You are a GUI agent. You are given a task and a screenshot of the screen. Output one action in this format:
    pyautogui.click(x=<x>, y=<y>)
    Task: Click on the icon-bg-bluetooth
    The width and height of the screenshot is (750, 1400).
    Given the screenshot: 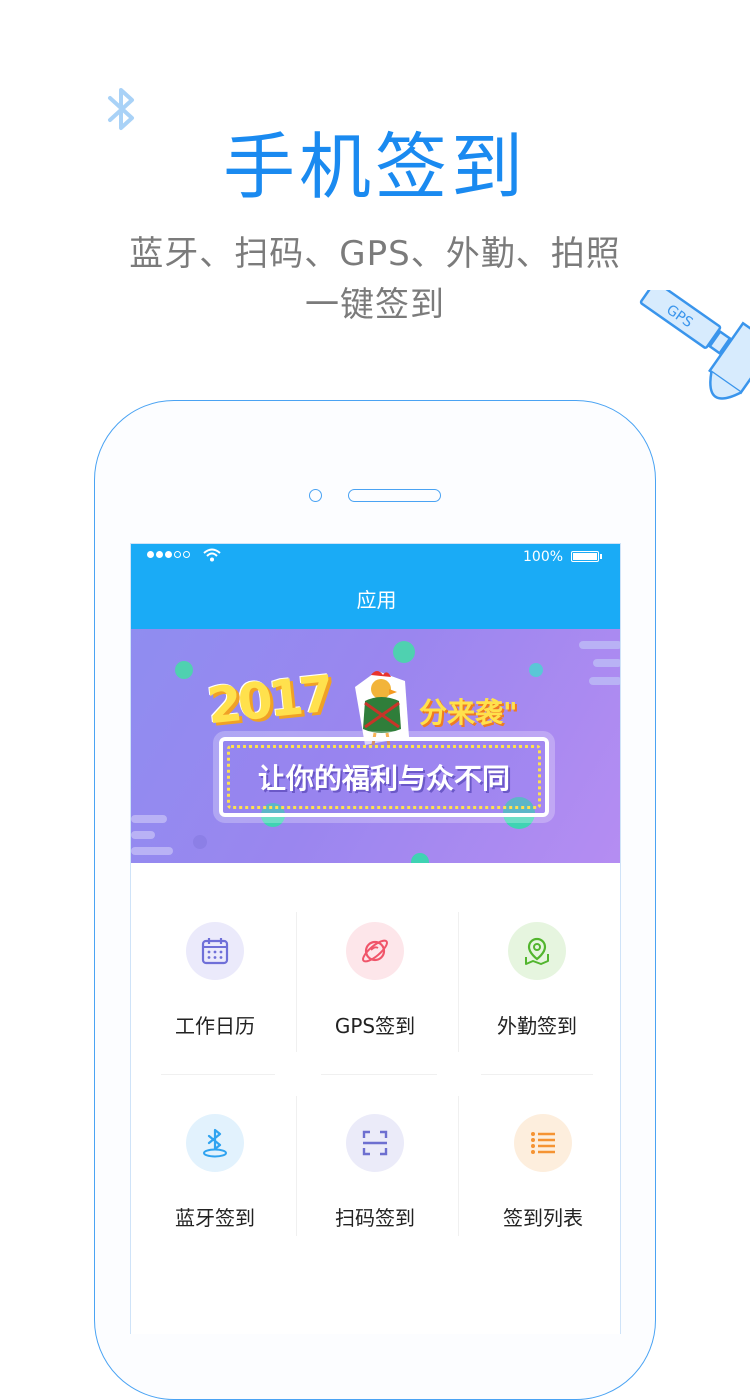 What is the action you would take?
    pyautogui.click(x=215, y=1143)
    